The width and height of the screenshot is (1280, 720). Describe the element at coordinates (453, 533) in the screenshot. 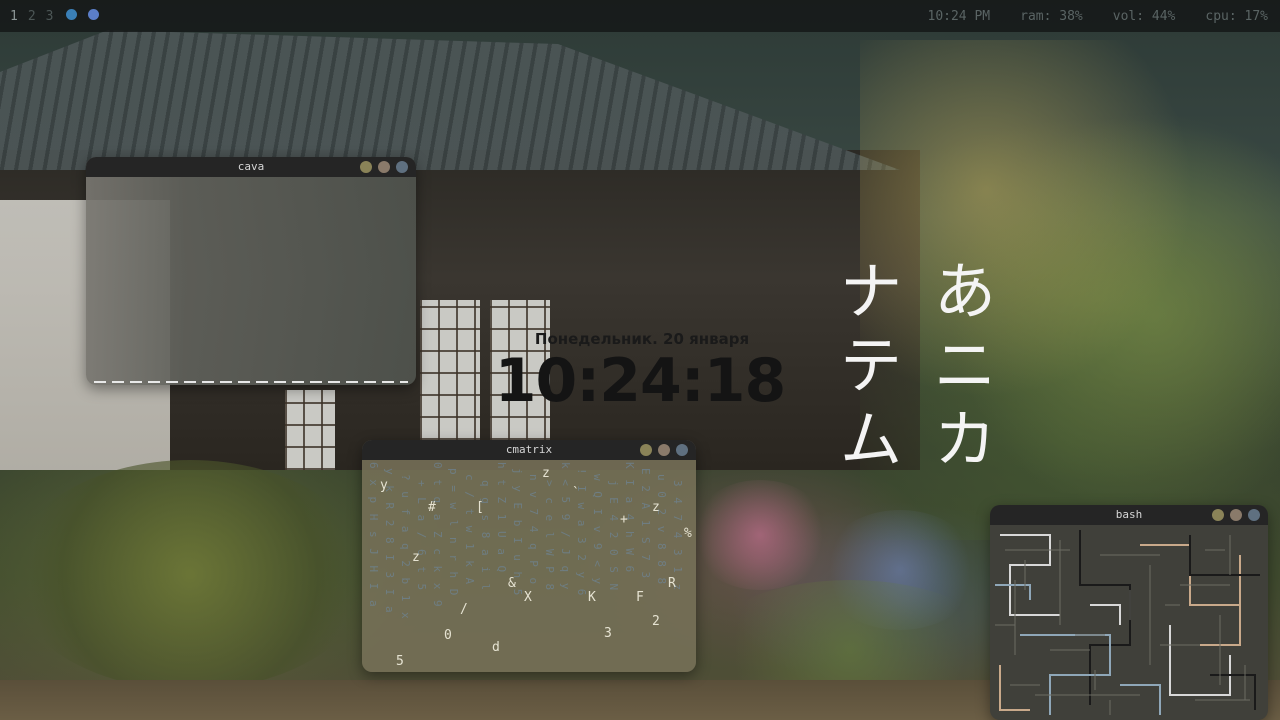

I see `matrix-column: p = w l n r h D` at that location.